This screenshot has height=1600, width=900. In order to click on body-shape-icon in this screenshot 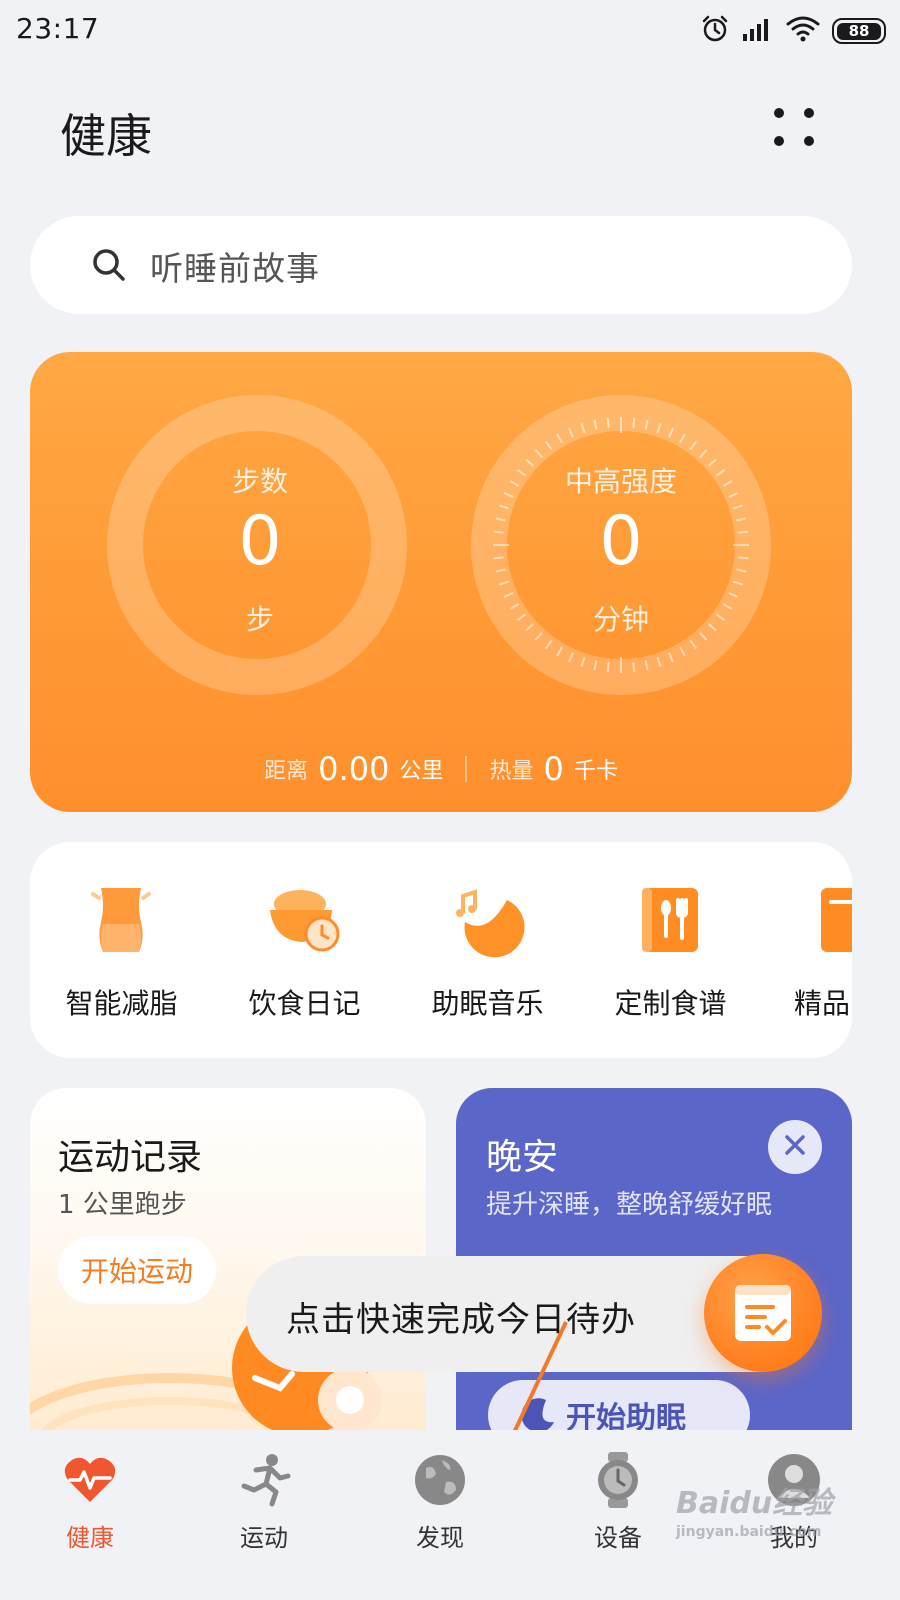, I will do `click(121, 920)`.